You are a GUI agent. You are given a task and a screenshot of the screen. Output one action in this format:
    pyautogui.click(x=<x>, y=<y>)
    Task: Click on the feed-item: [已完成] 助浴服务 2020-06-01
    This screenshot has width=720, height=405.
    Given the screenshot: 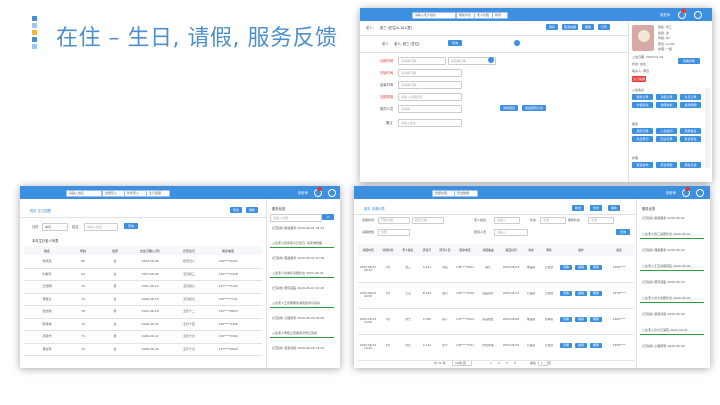 What is the action you would take?
    pyautogui.click(x=673, y=218)
    